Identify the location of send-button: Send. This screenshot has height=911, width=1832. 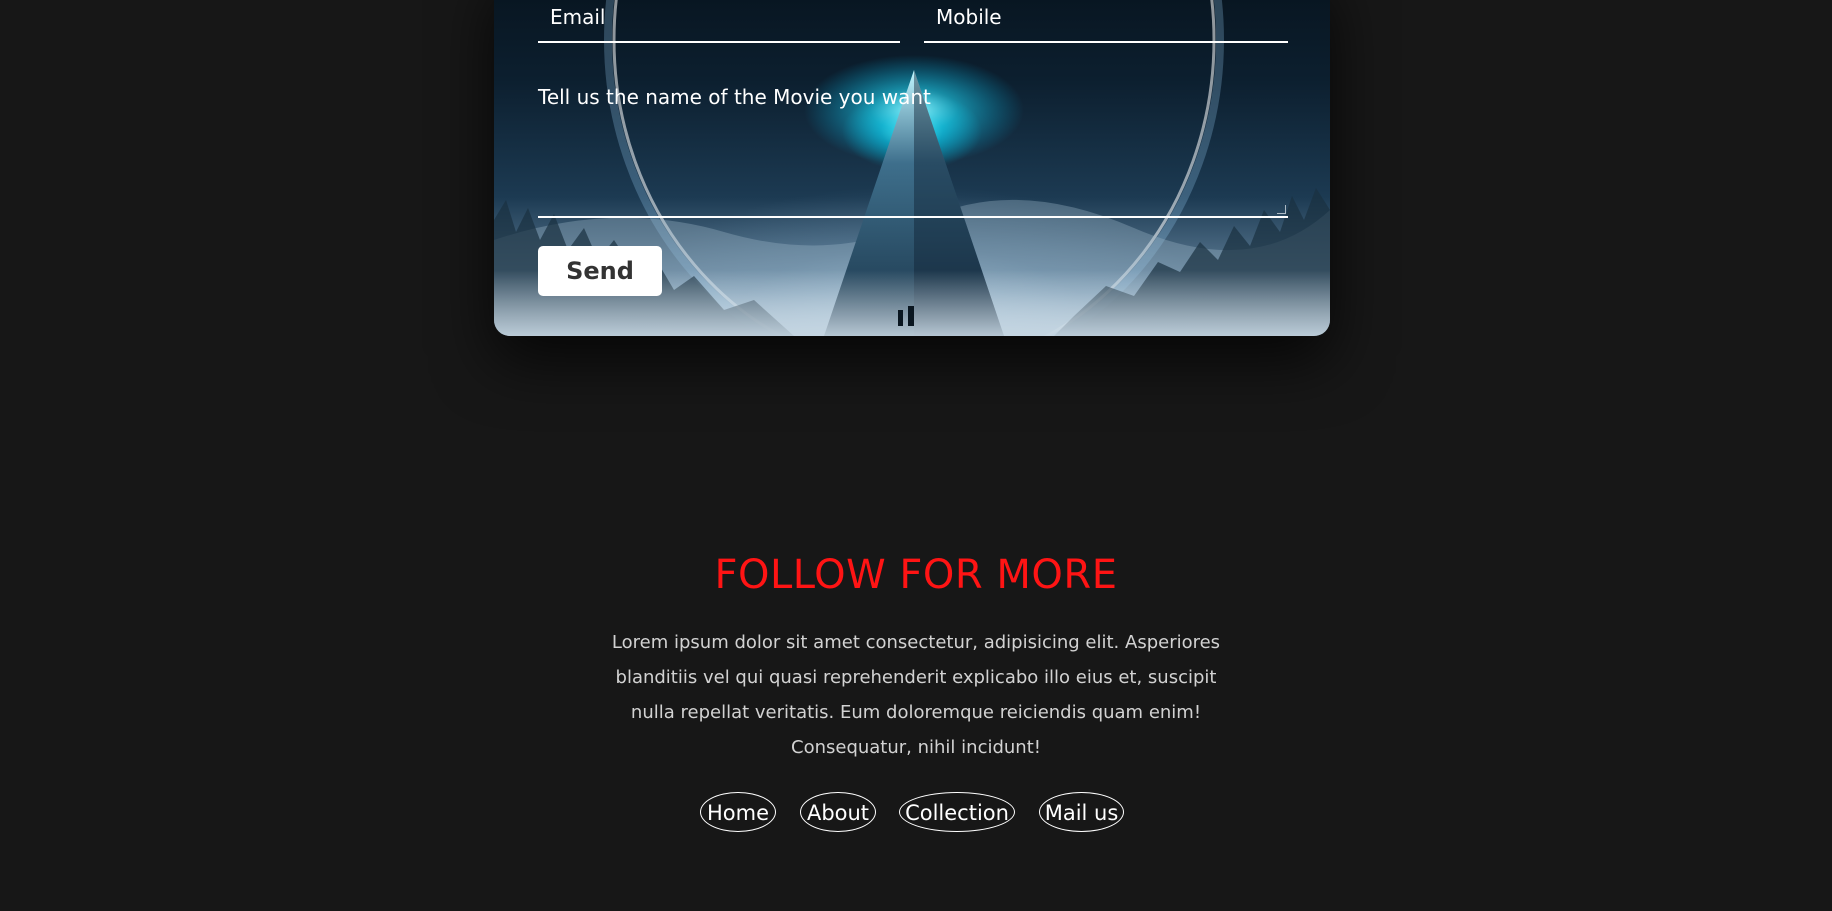
(600, 271).